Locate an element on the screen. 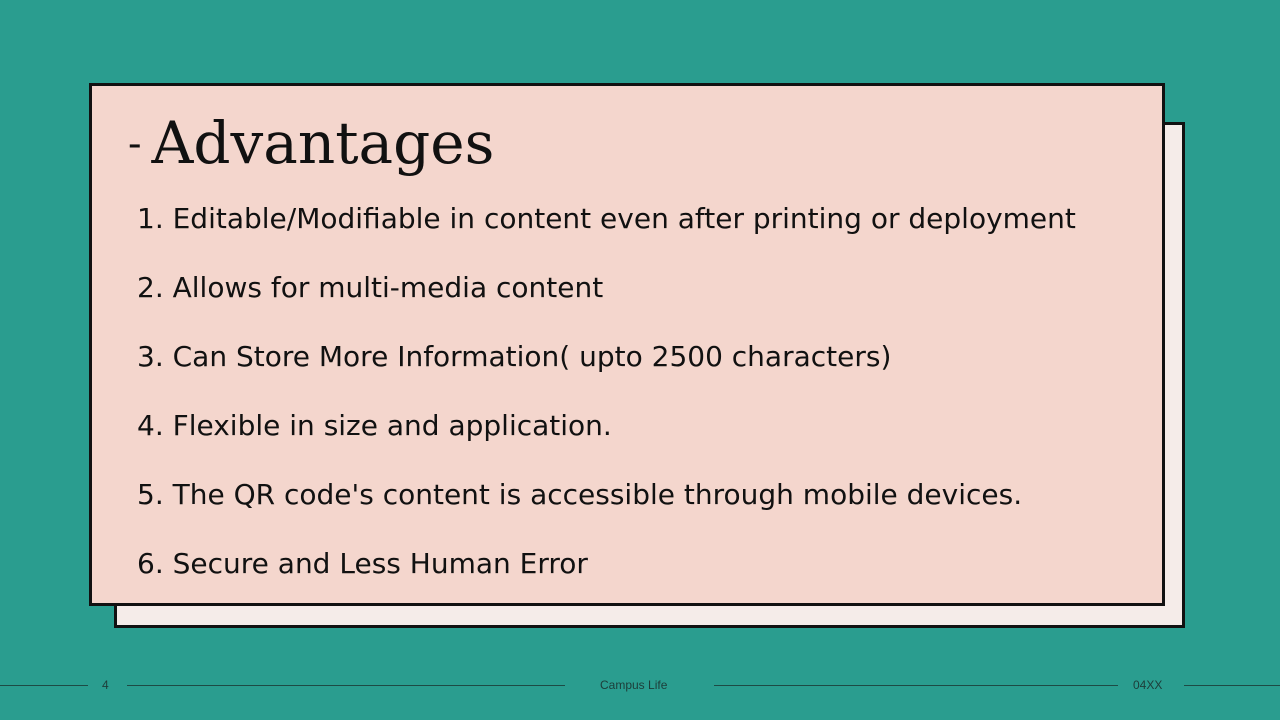 The width and height of the screenshot is (1280, 720). list-item: 4. Flexible in size and application. is located at coordinates (374, 425).